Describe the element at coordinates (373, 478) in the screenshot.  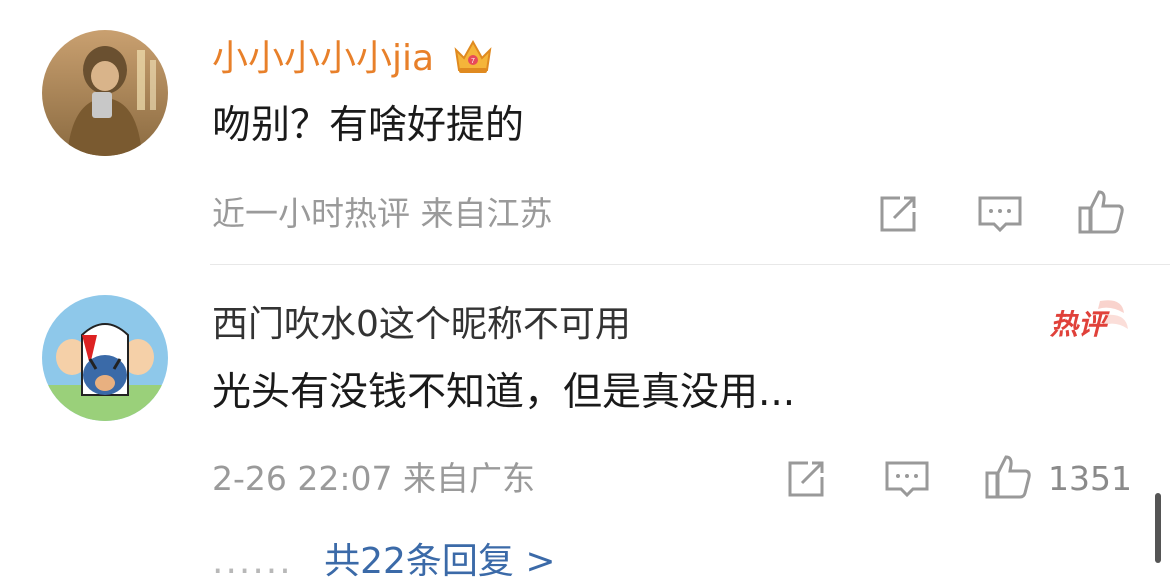
I see `comment-meta: 2-26 22:07 来自广东` at that location.